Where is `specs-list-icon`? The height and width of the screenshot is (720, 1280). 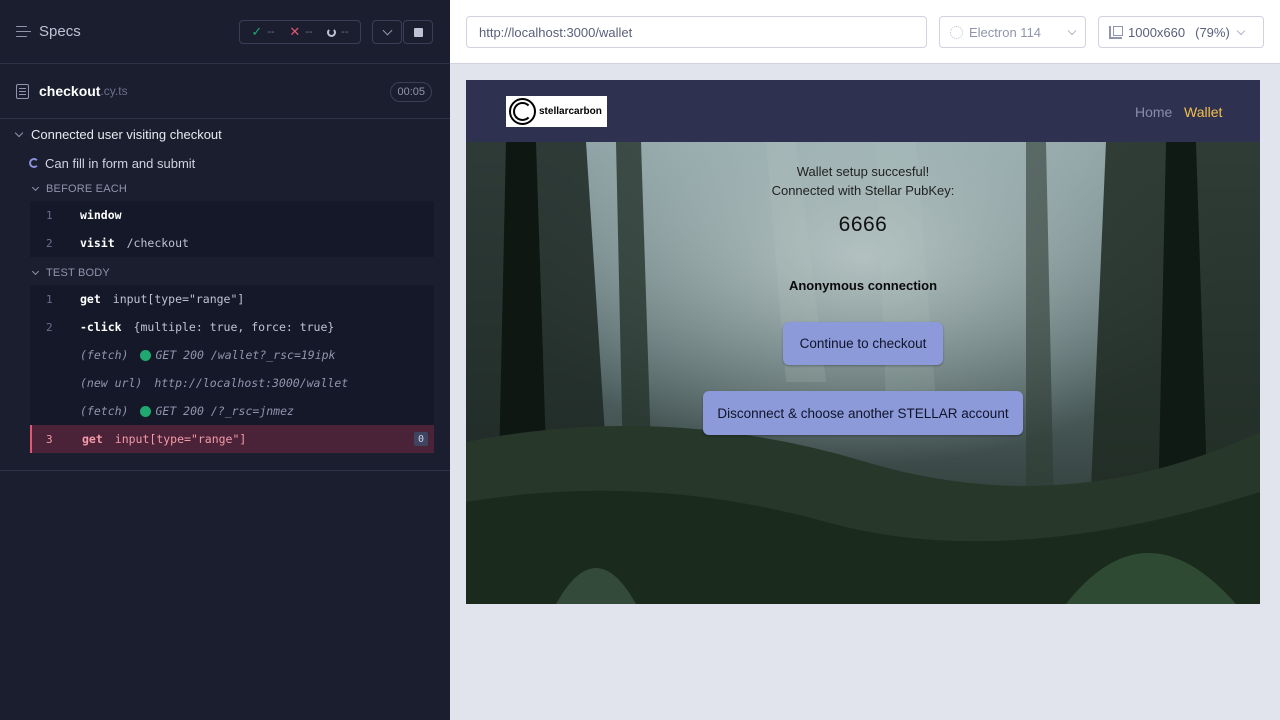
specs-list-icon is located at coordinates (23, 31).